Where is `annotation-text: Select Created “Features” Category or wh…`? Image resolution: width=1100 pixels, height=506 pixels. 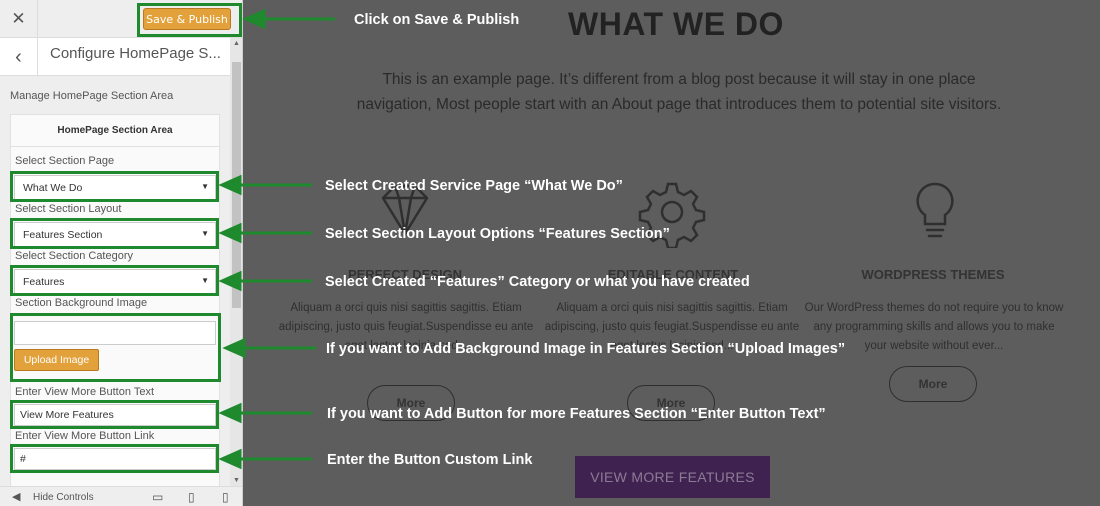 annotation-text: Select Created “Features” Category or wh… is located at coordinates (537, 282).